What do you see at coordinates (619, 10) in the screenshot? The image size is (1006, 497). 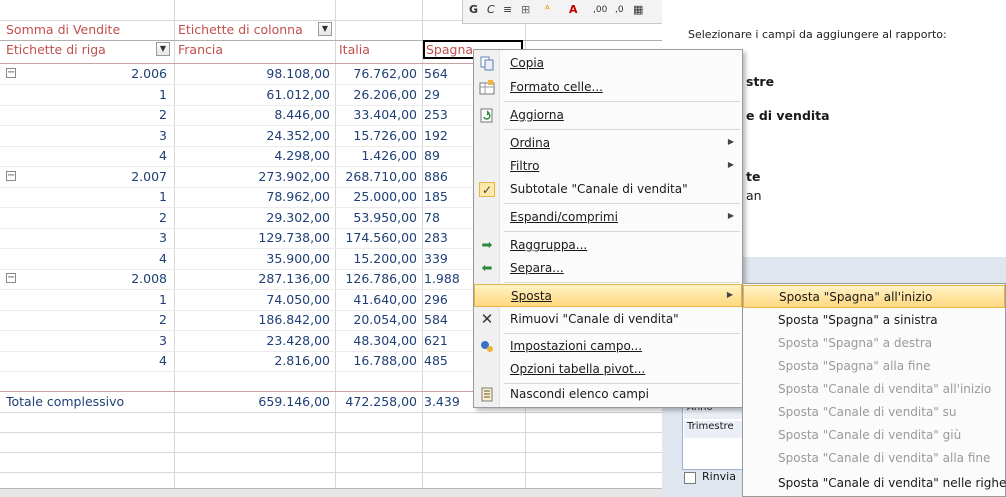 I see `decrease-decimal-button: ,0` at bounding box center [619, 10].